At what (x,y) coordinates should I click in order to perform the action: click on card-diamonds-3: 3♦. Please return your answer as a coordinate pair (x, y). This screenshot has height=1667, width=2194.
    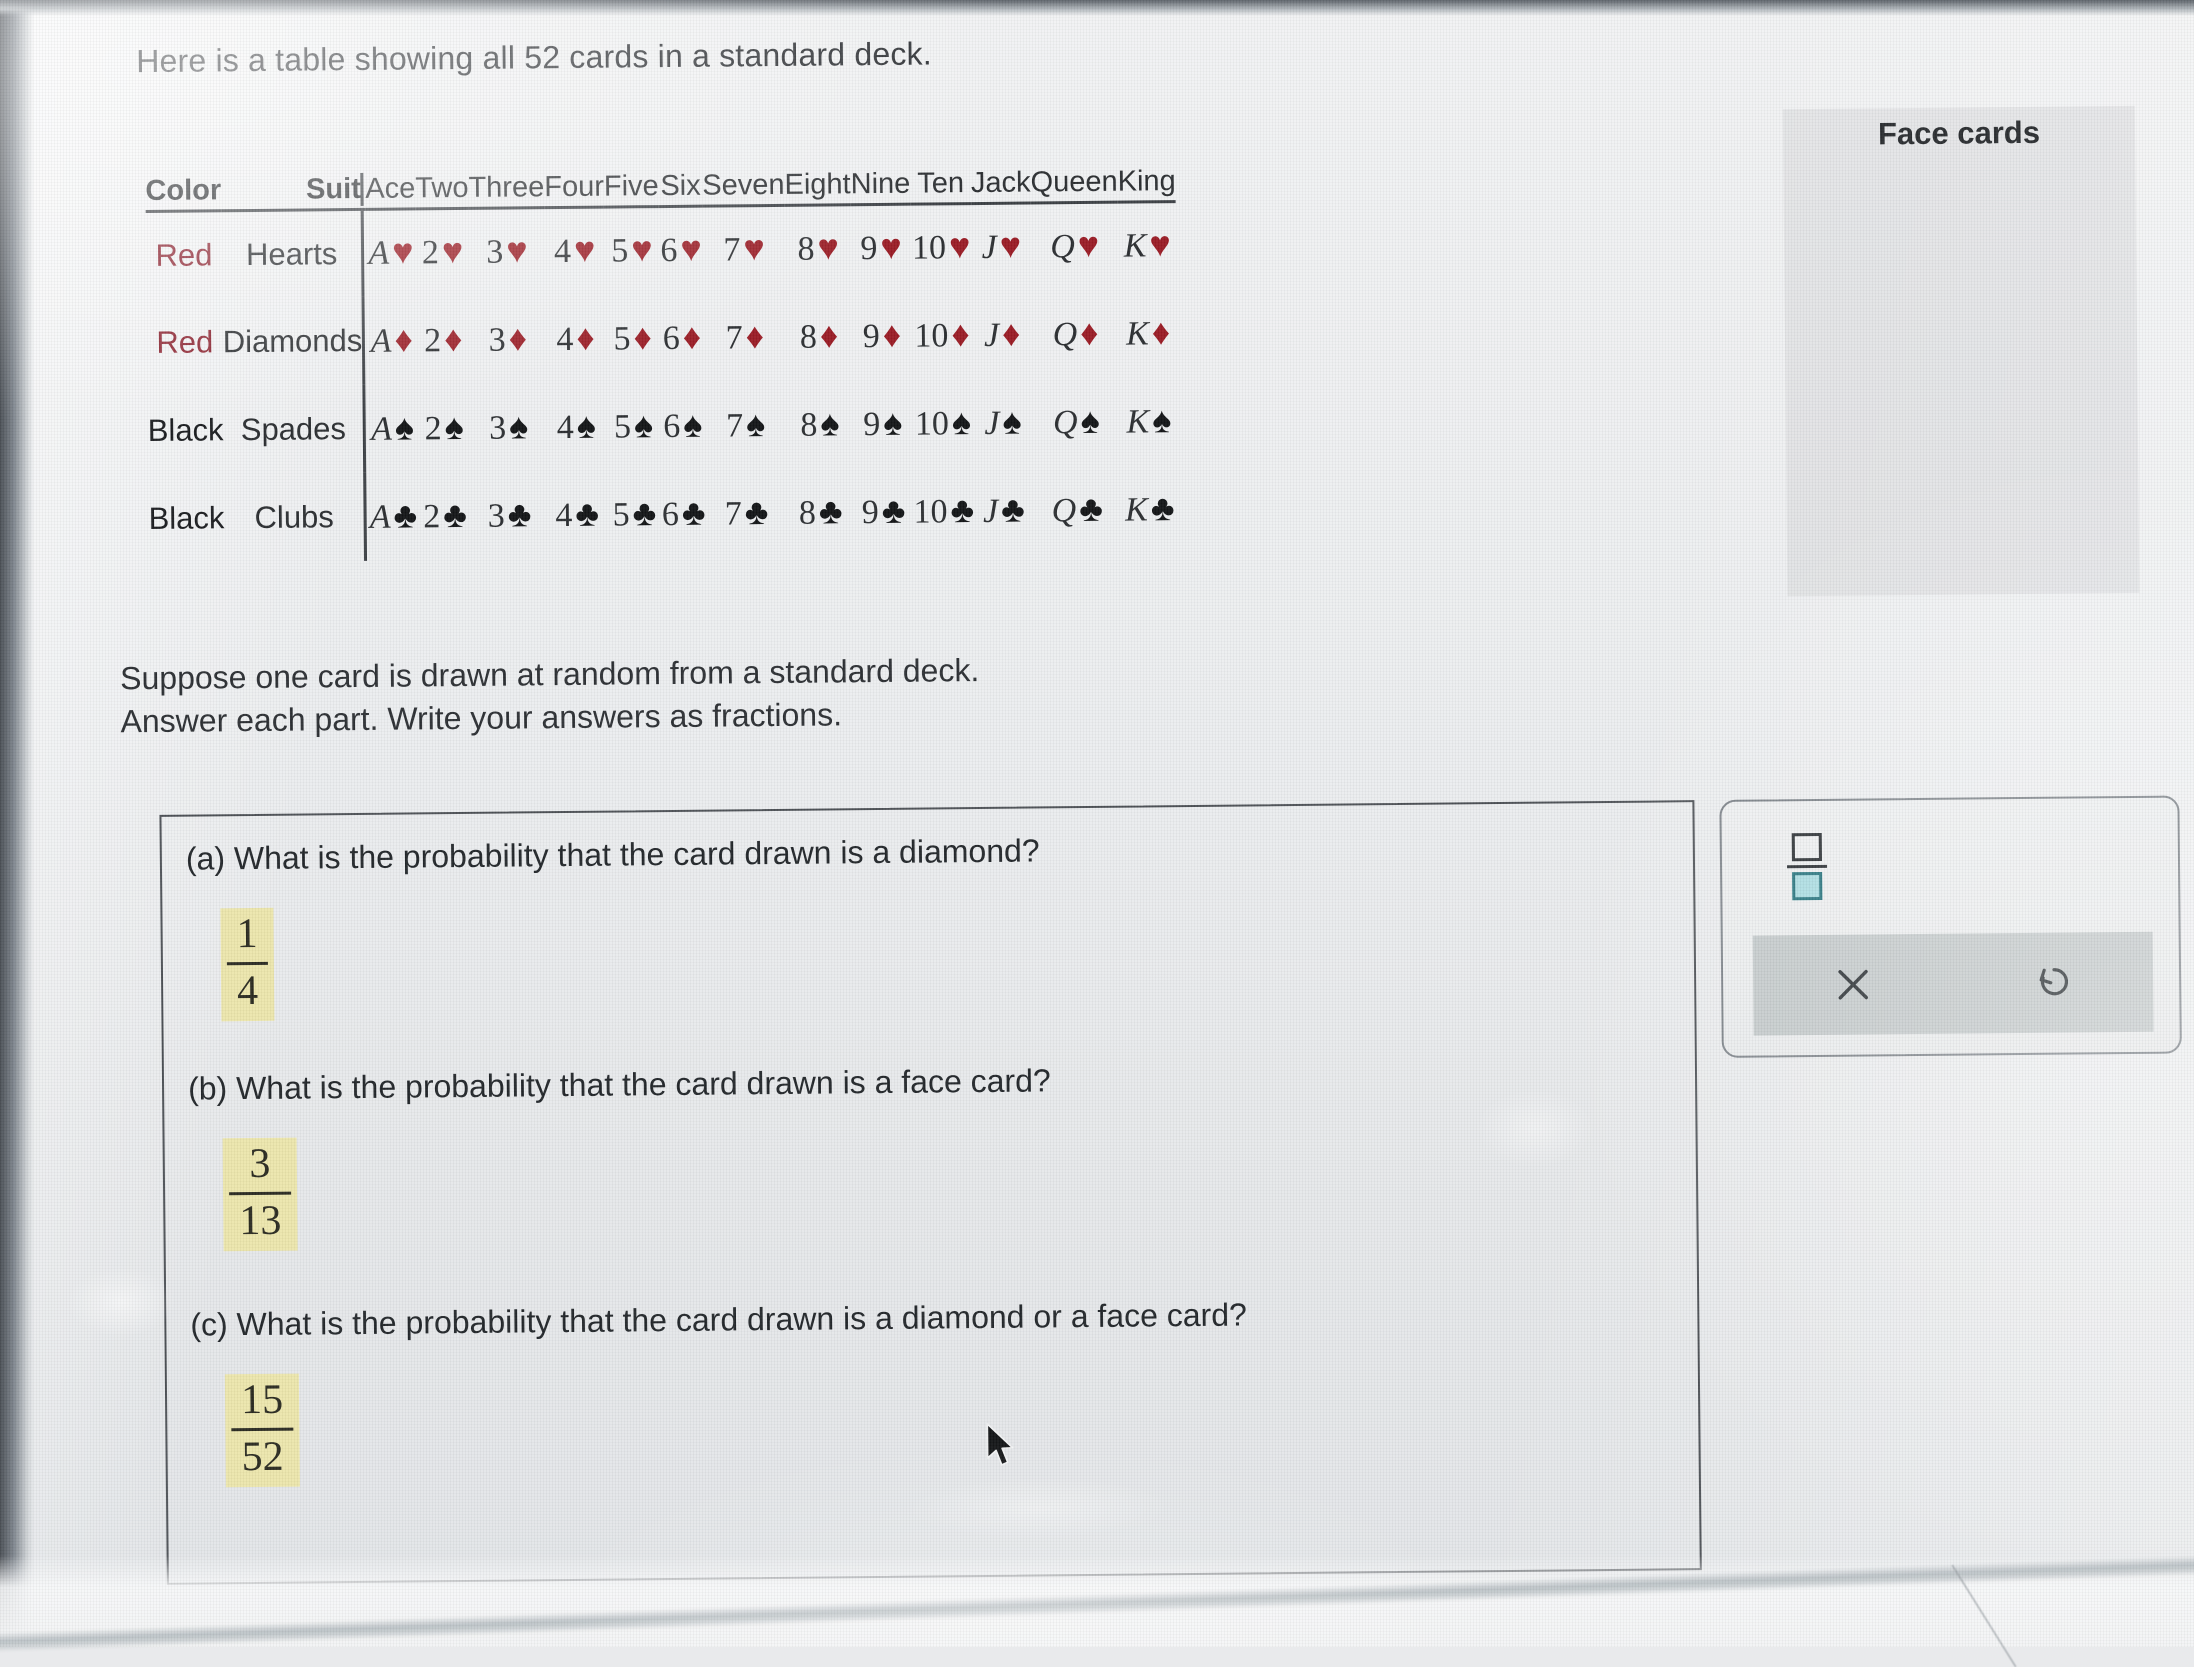
    Looking at the image, I should click on (508, 339).